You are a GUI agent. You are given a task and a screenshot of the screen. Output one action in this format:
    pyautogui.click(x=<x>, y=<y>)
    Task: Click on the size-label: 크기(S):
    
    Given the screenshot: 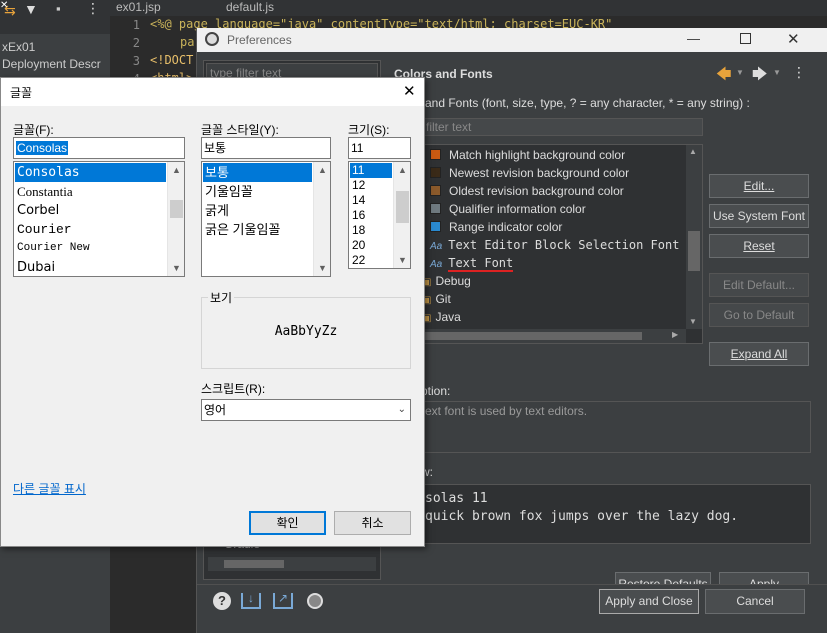 What is the action you would take?
    pyautogui.click(x=369, y=130)
    